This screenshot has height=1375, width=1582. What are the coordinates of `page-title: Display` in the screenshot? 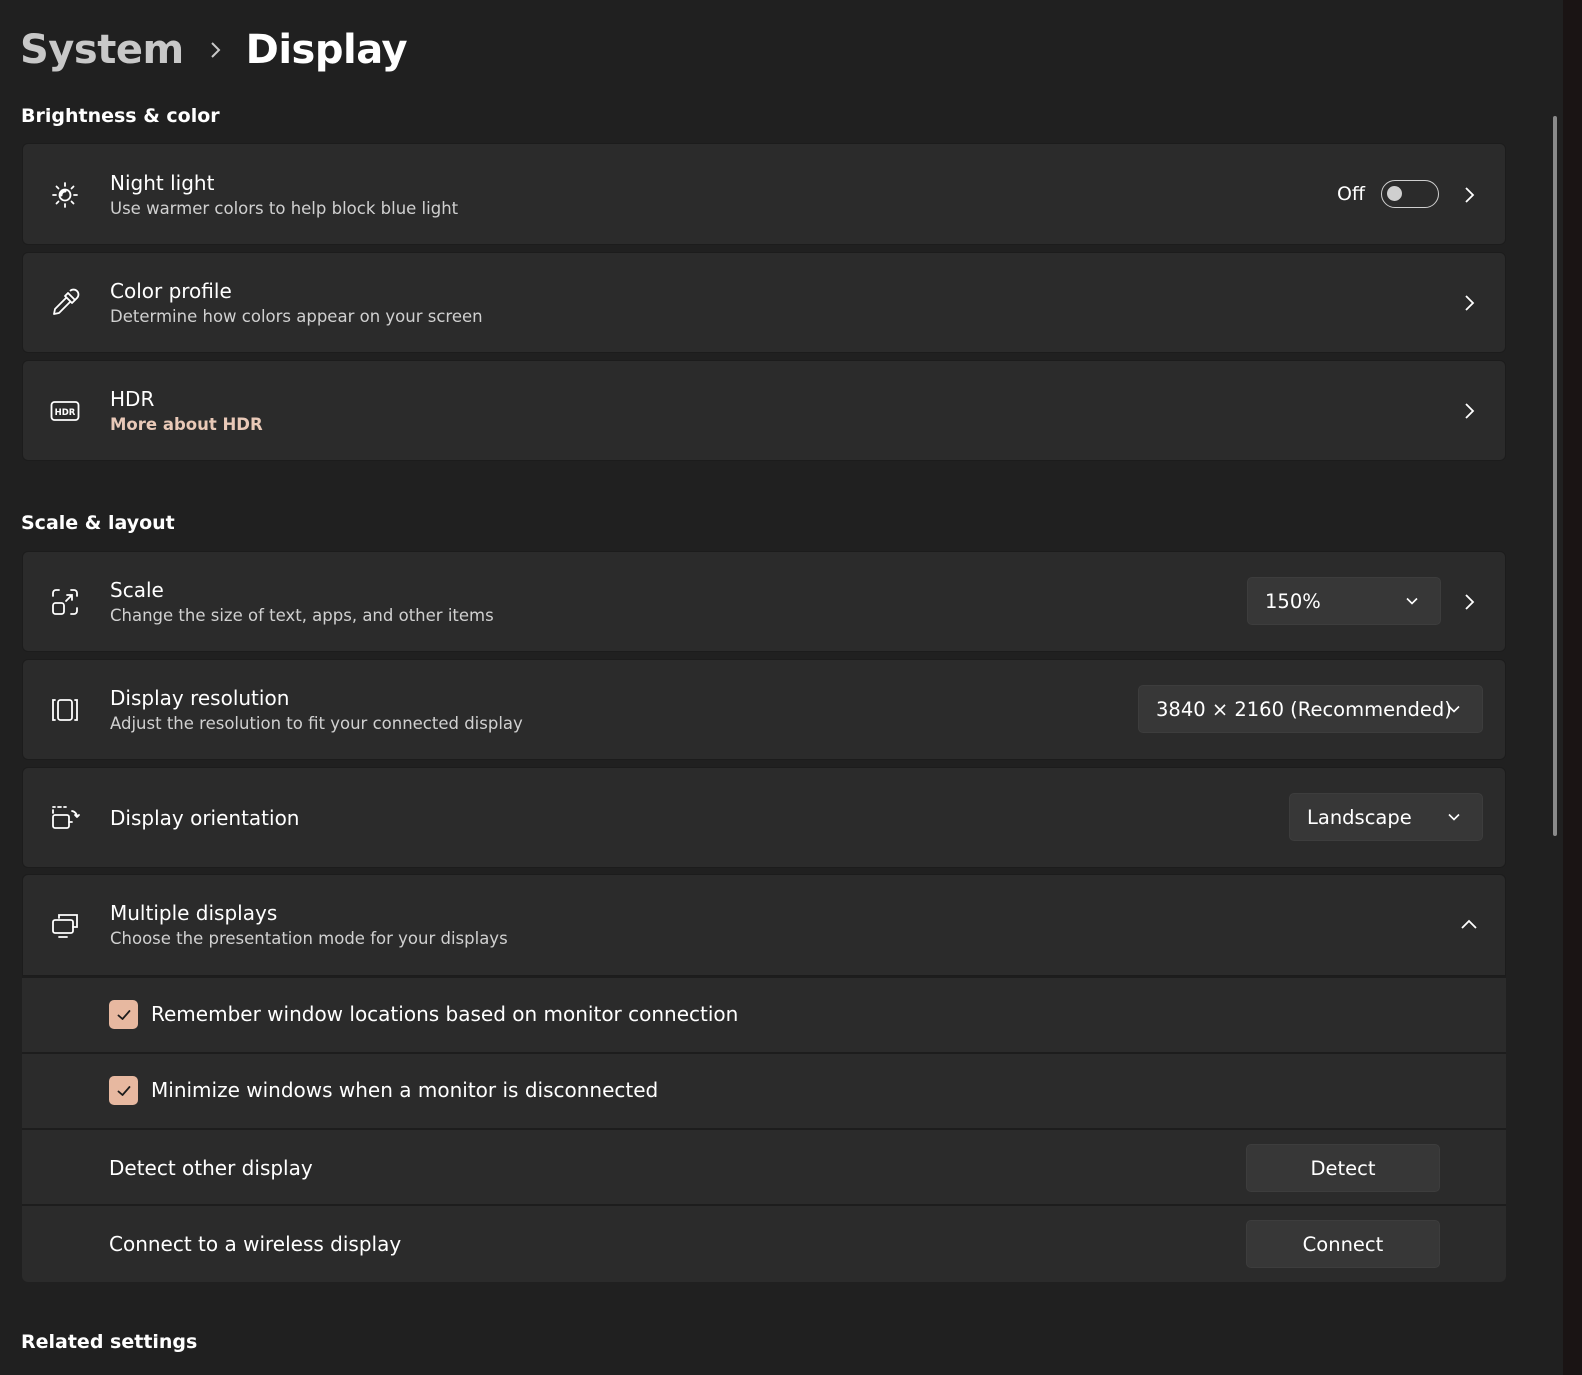 It's located at (326, 50).